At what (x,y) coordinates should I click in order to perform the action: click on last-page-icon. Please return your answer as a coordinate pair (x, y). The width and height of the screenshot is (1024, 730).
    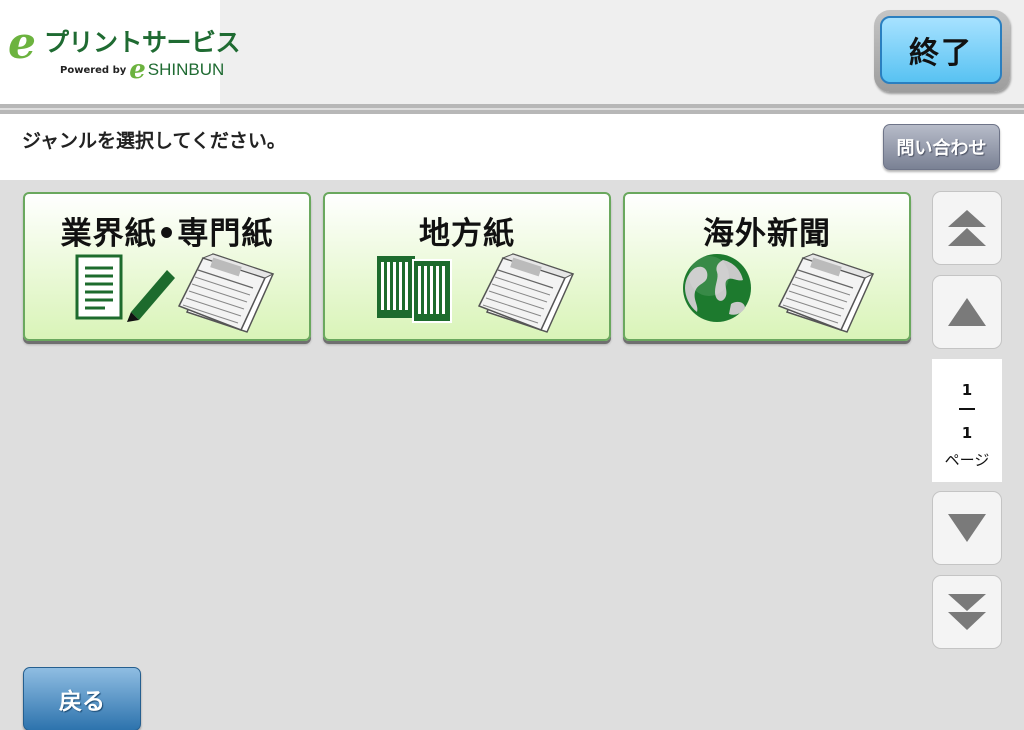
    Looking at the image, I should click on (967, 612).